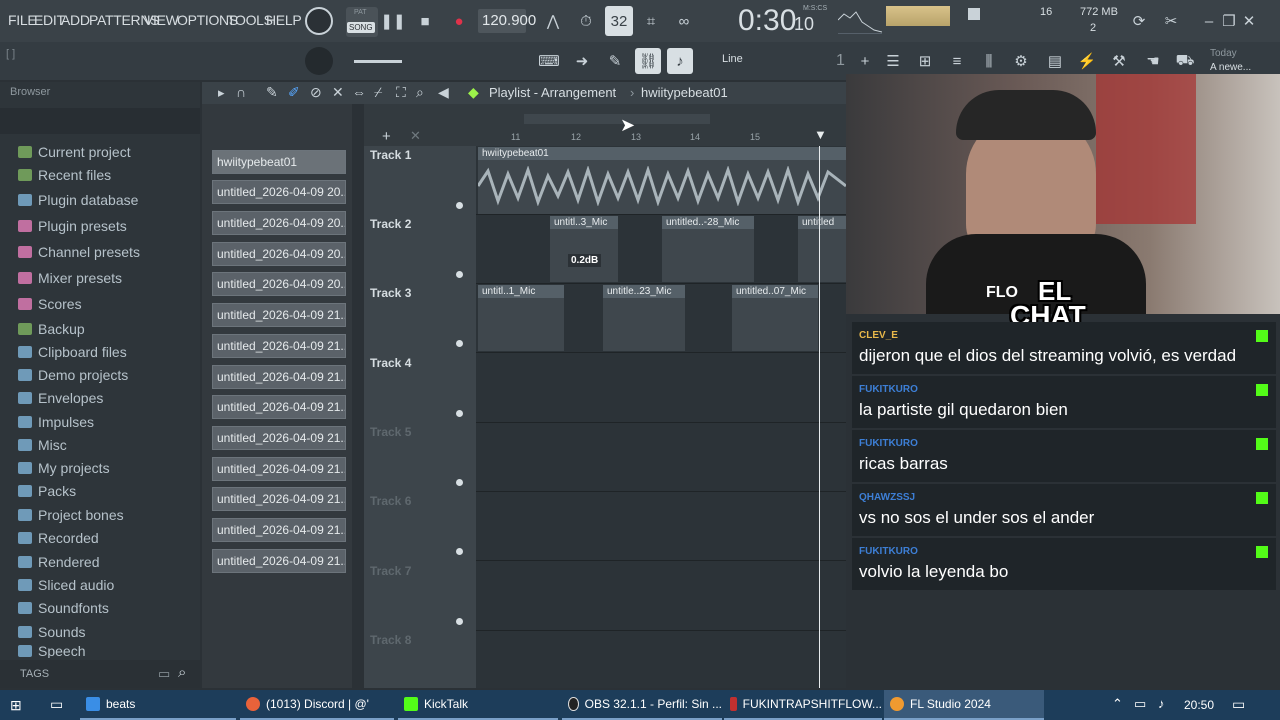 This screenshot has width=1280, height=720. I want to click on add-track-icon: +, so click(386, 136).